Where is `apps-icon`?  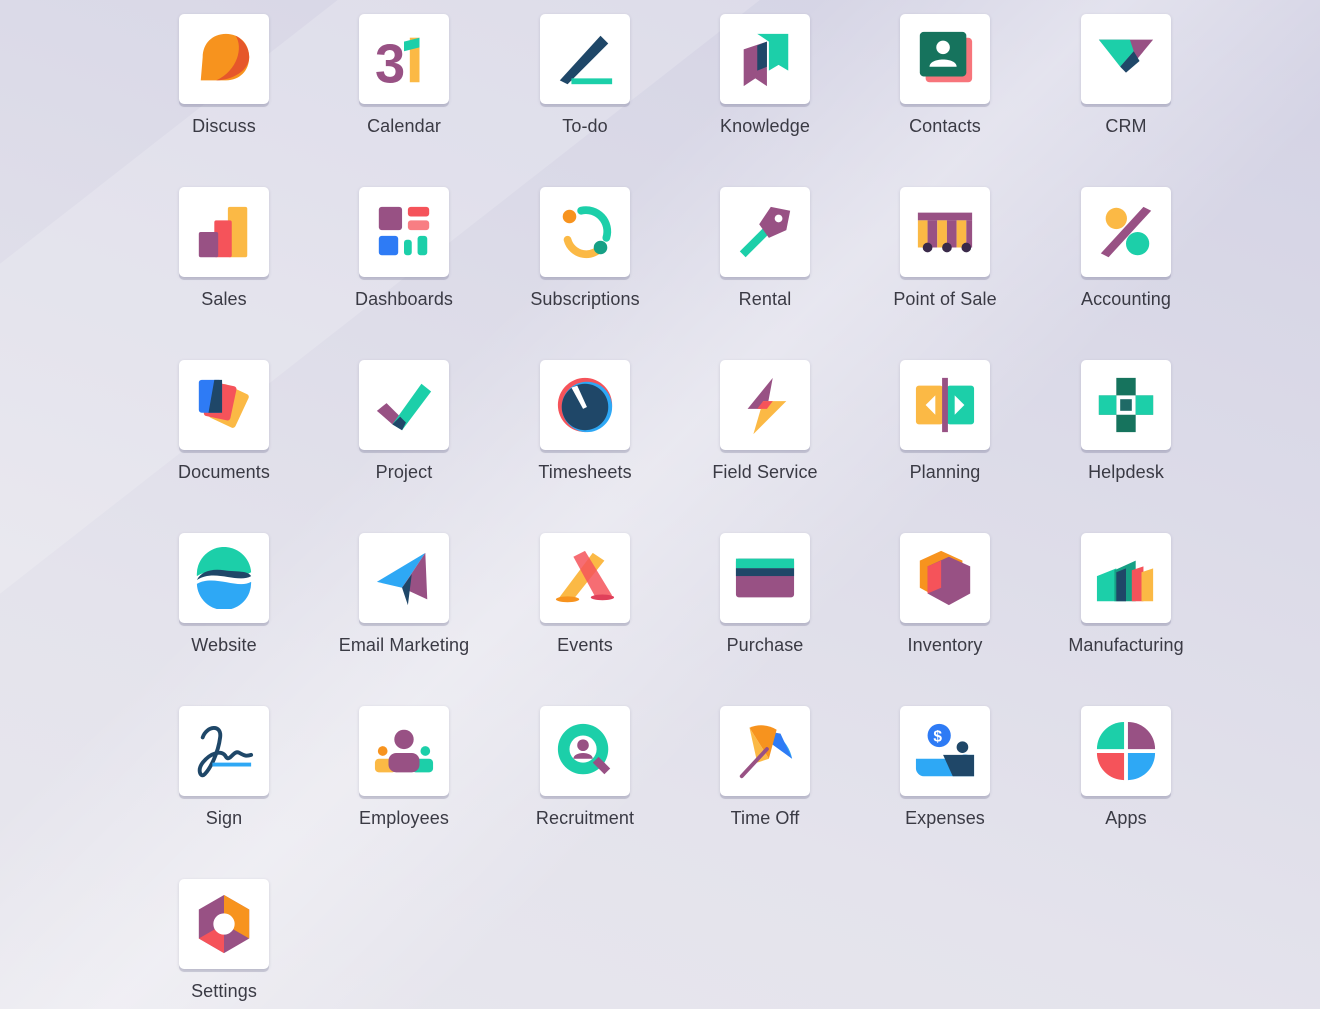
apps-icon is located at coordinates (1126, 751).